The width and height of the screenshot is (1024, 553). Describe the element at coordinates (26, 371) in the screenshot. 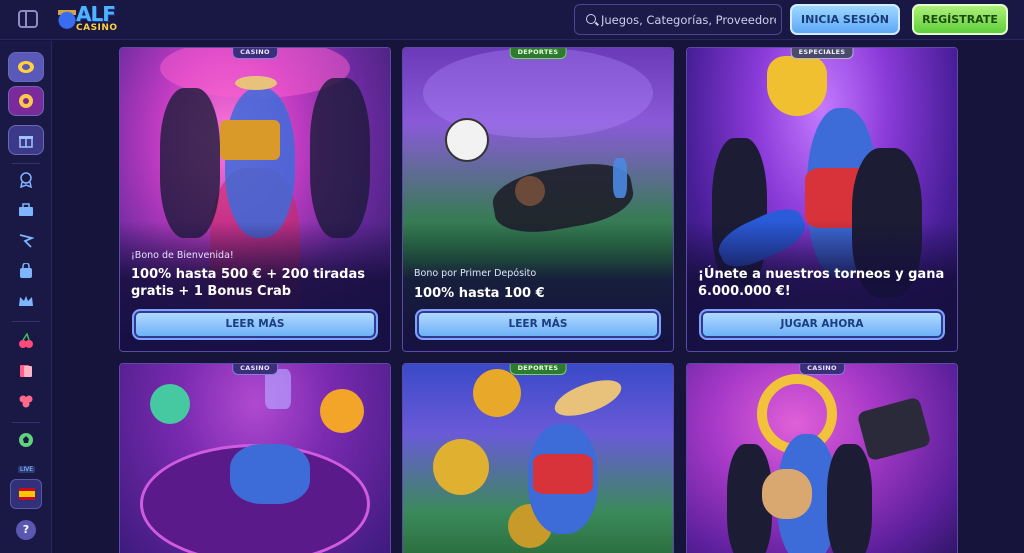

I see `cards-icon` at that location.